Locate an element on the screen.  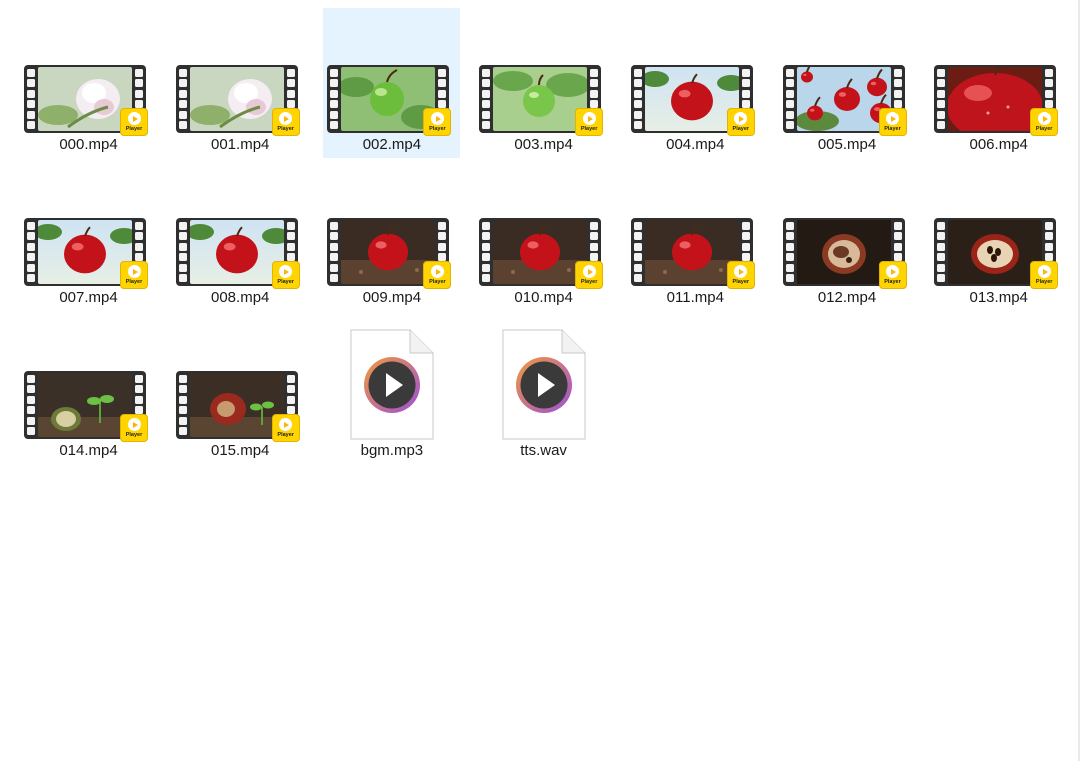
file-name: 014.mp4 is located at coordinates (88, 450).